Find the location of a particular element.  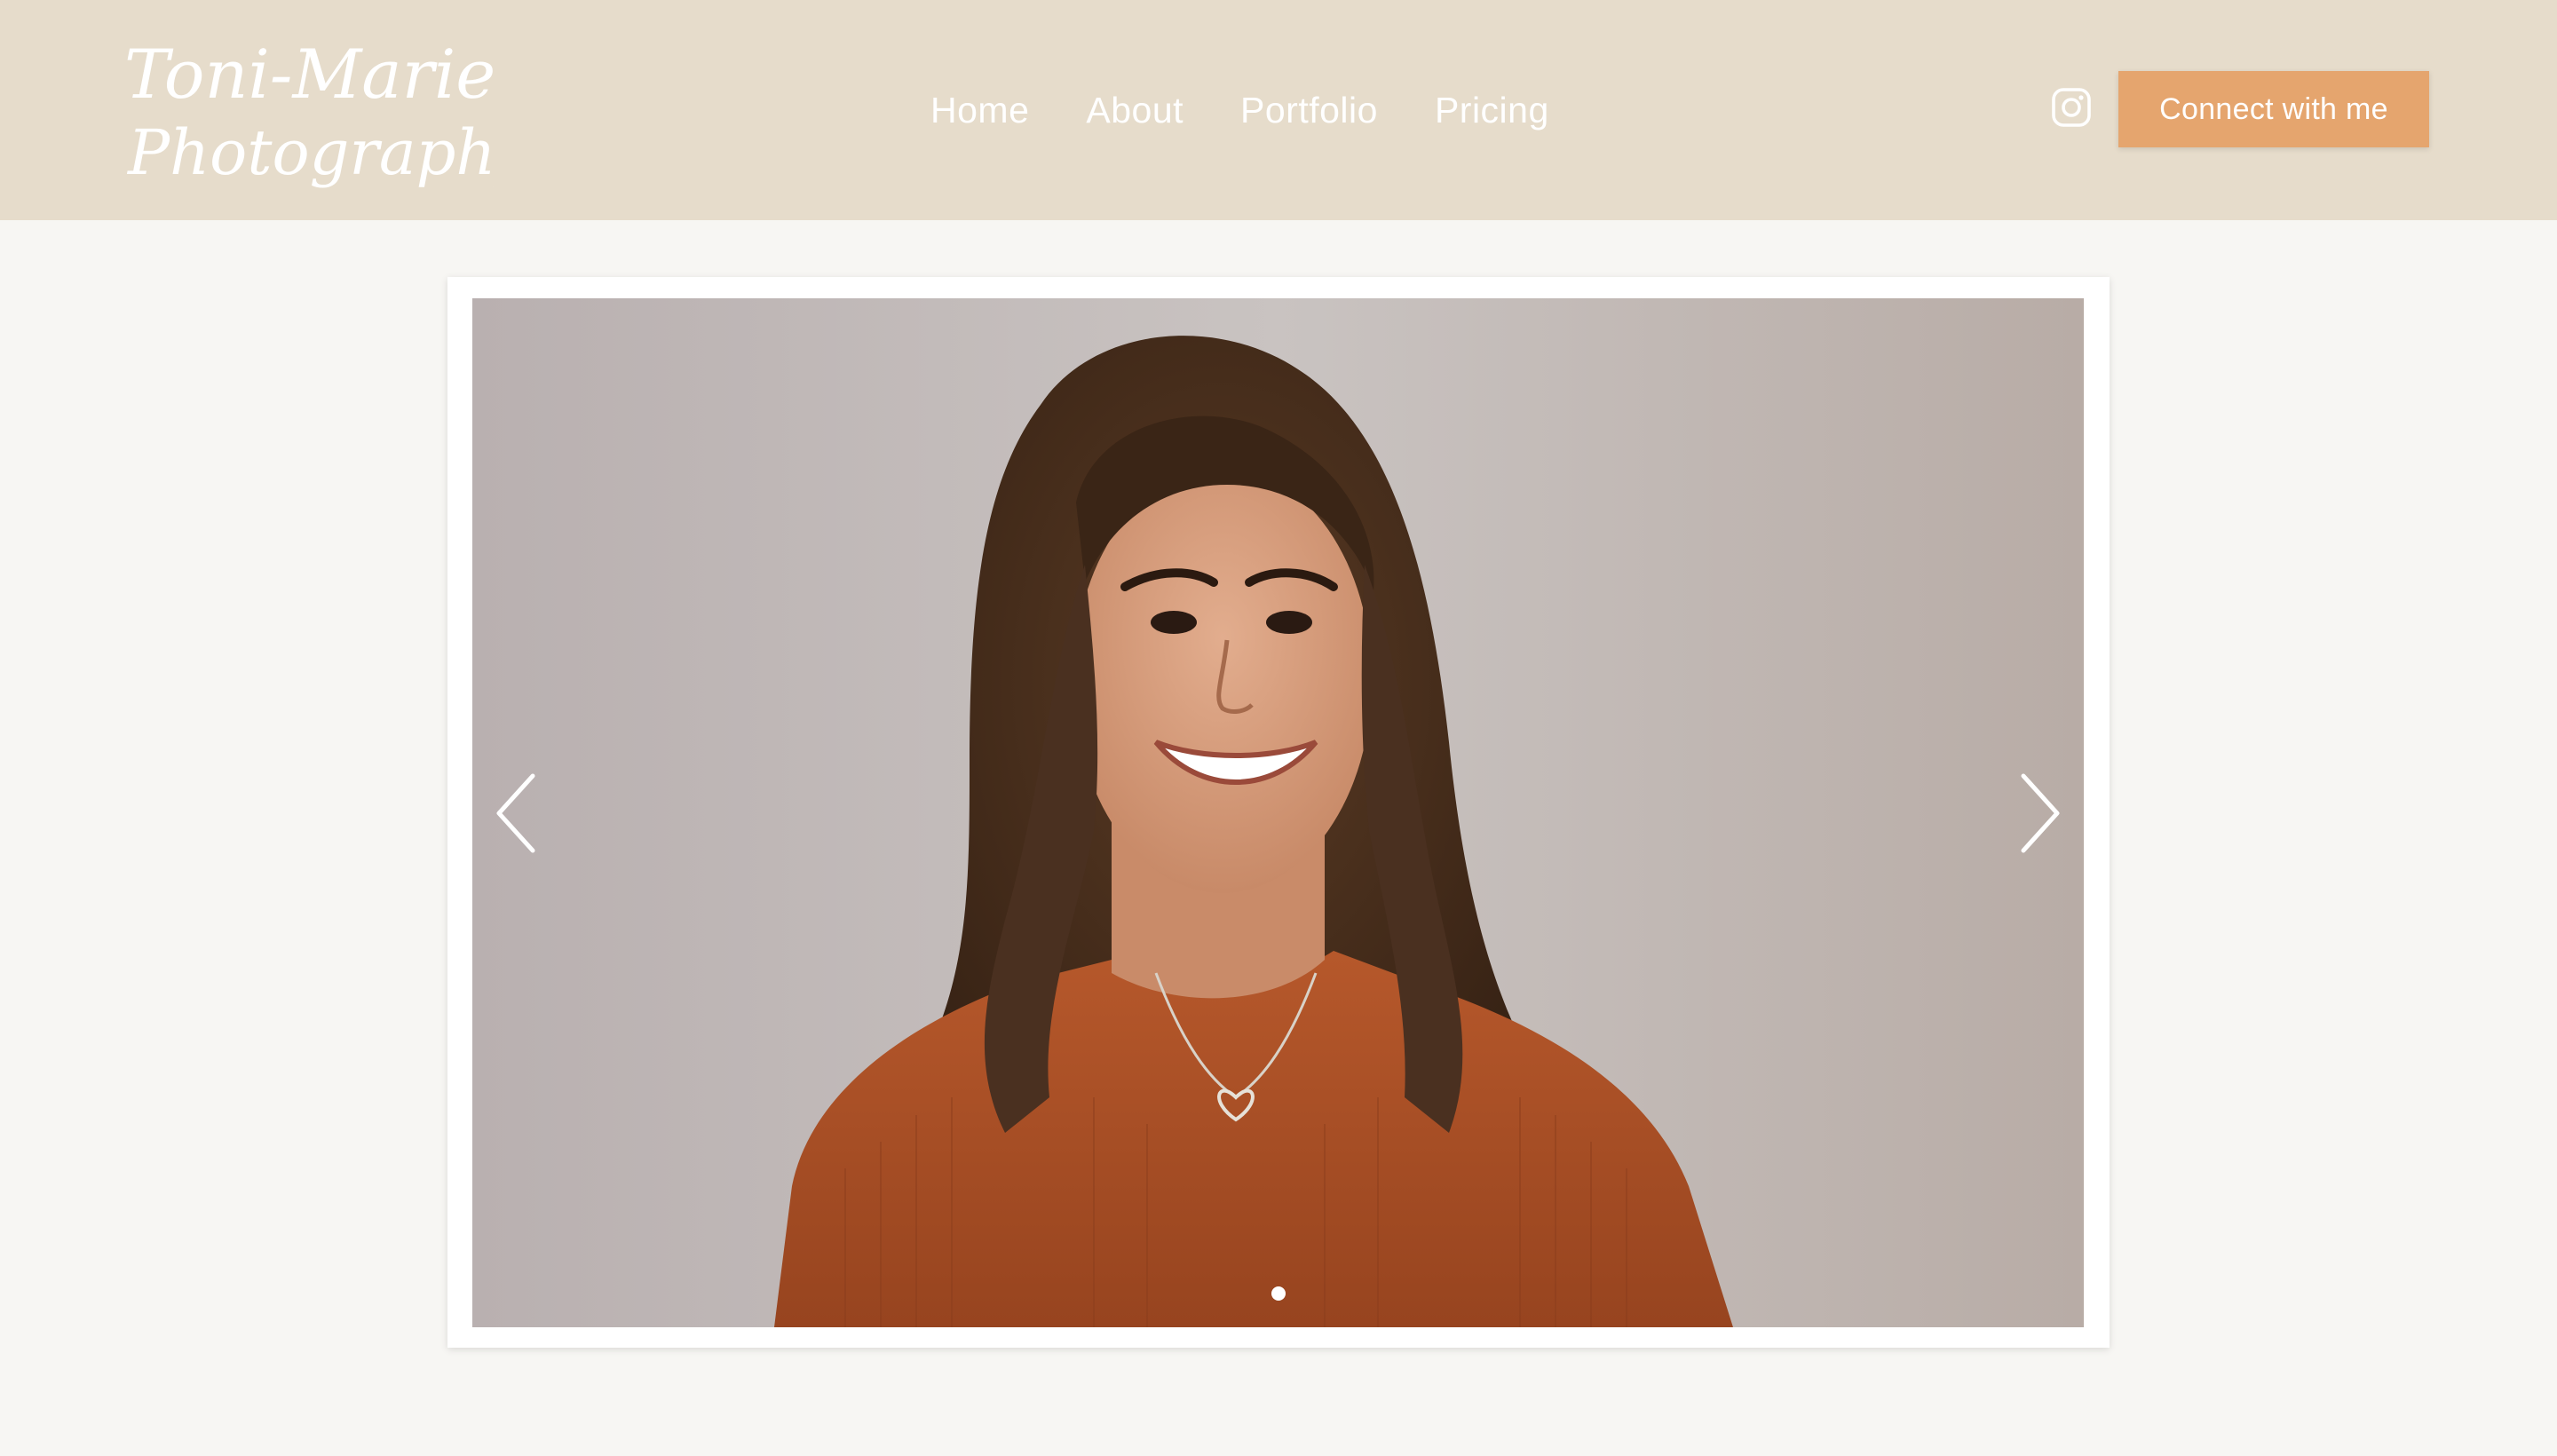

nav-item-pricing: Pricing is located at coordinates (1492, 110).